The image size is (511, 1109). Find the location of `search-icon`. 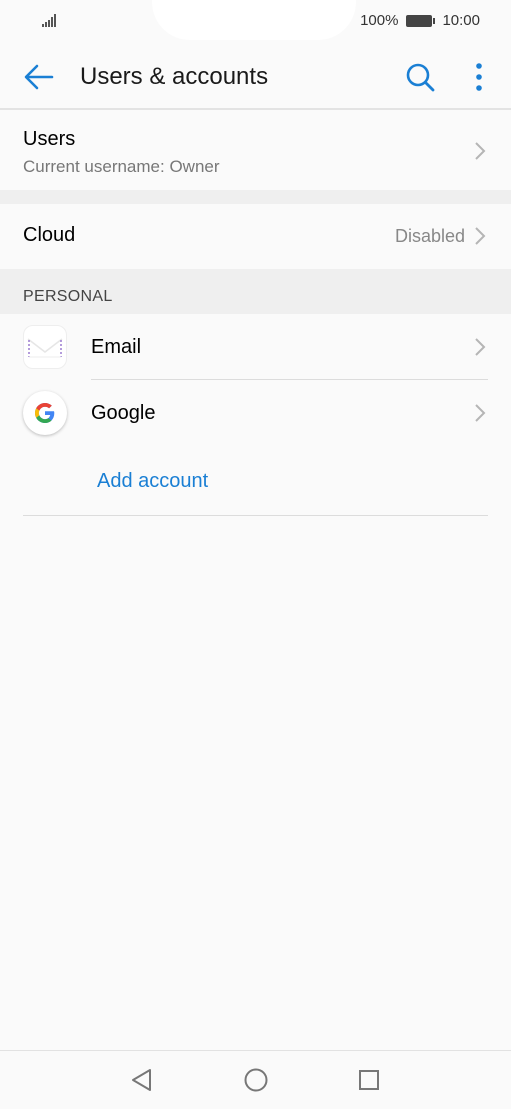

search-icon is located at coordinates (420, 77).